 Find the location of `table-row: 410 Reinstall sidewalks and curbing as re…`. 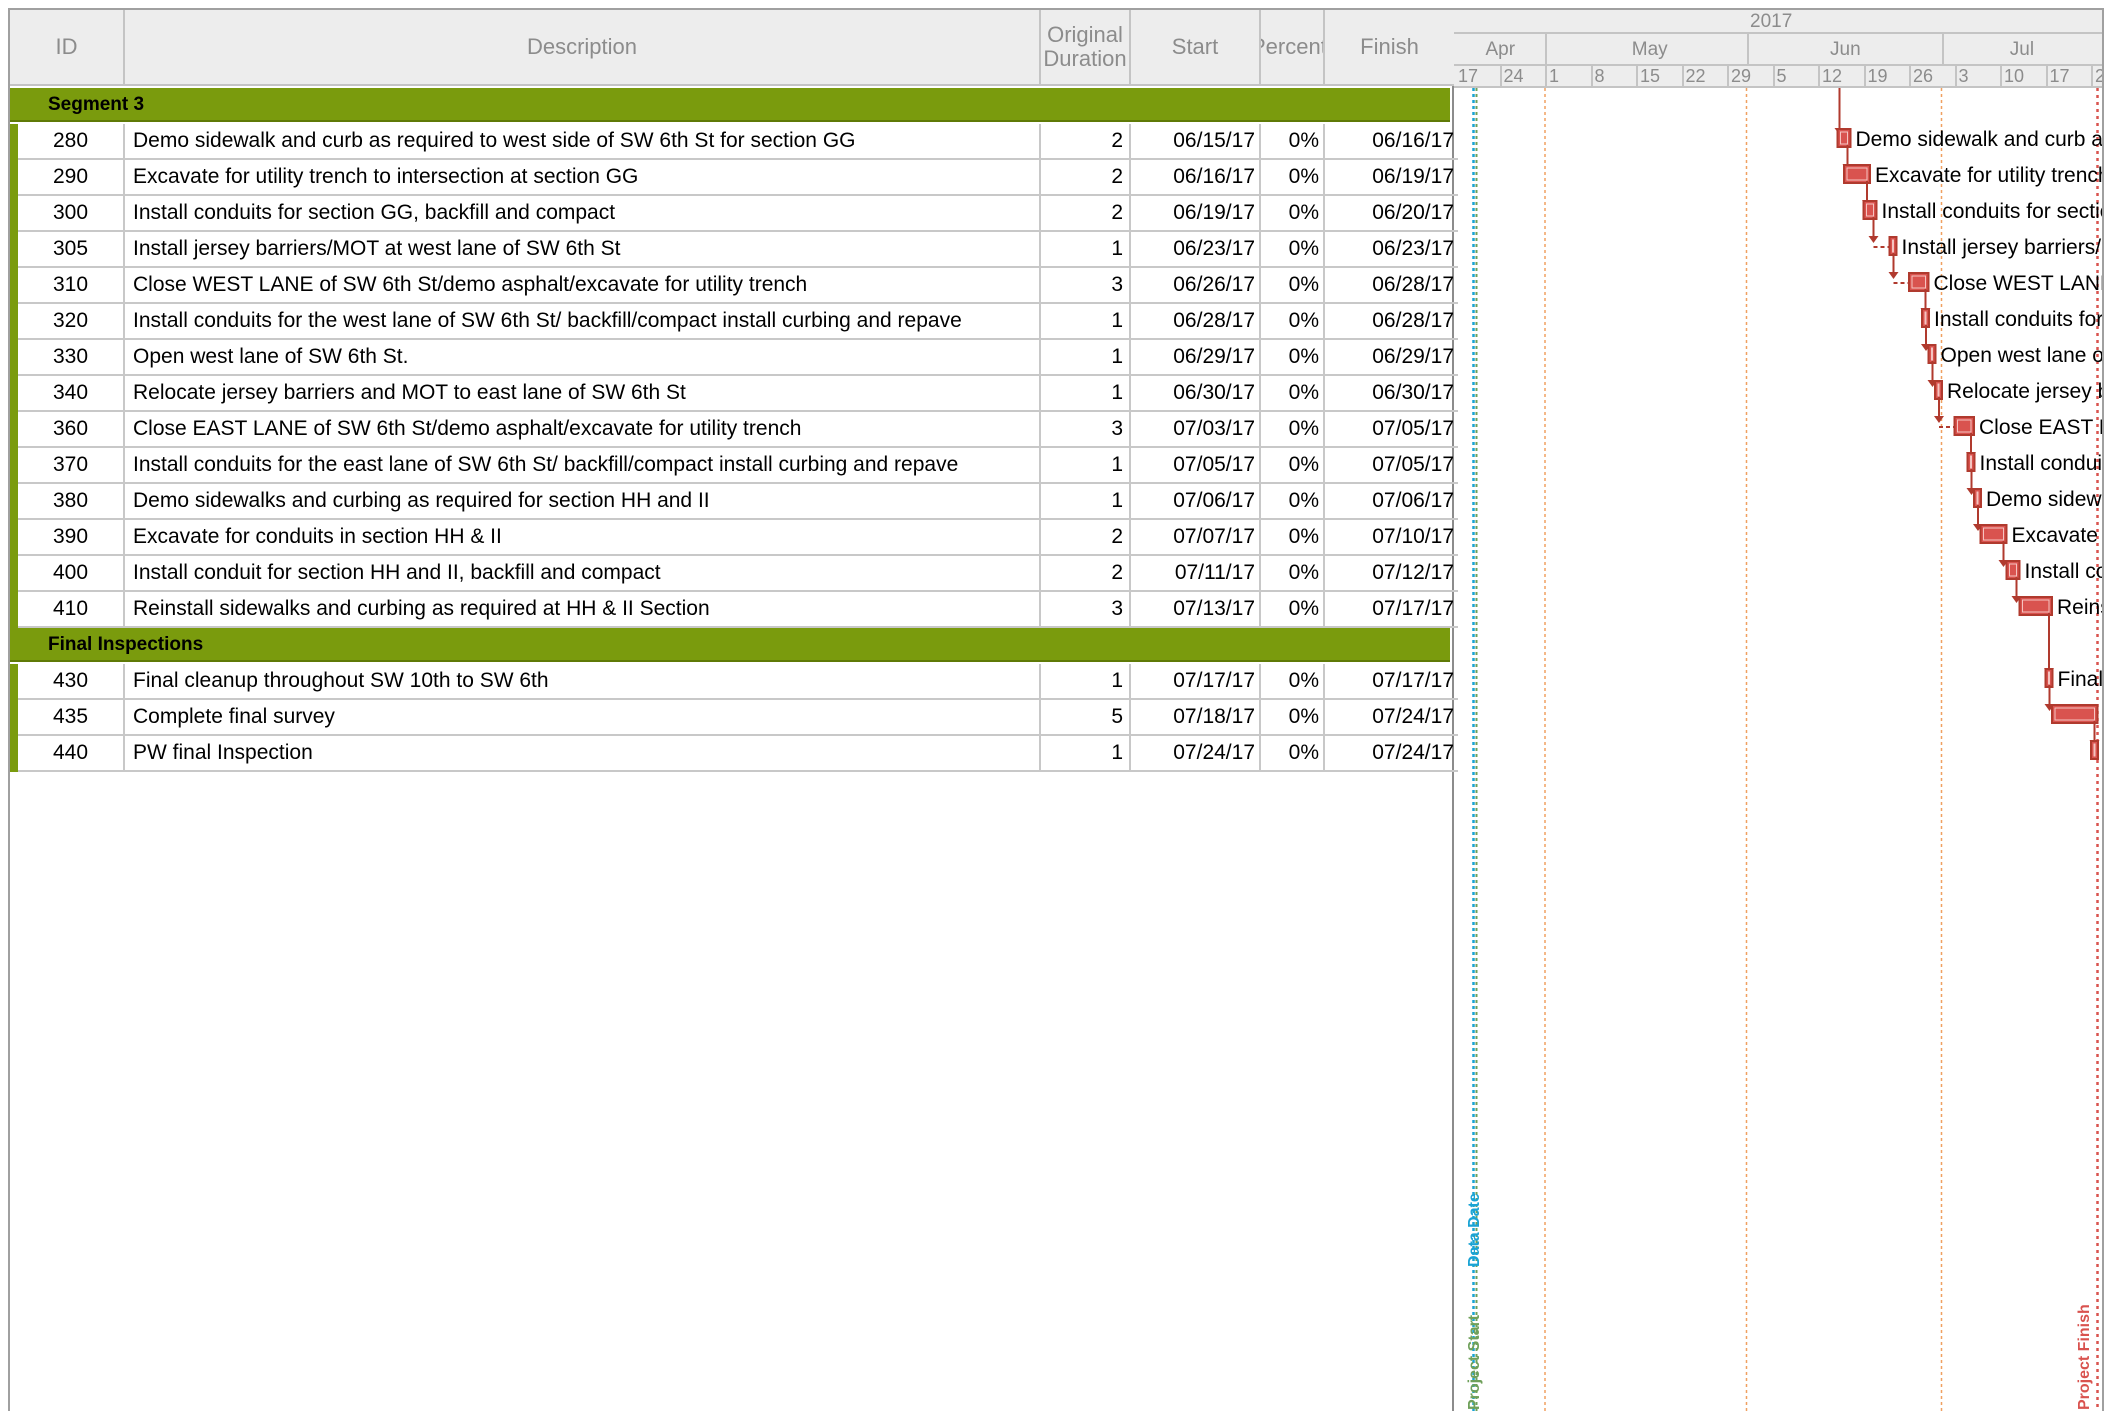

table-row: 410 Reinstall sidewalks and curbing as re… is located at coordinates (738, 610).